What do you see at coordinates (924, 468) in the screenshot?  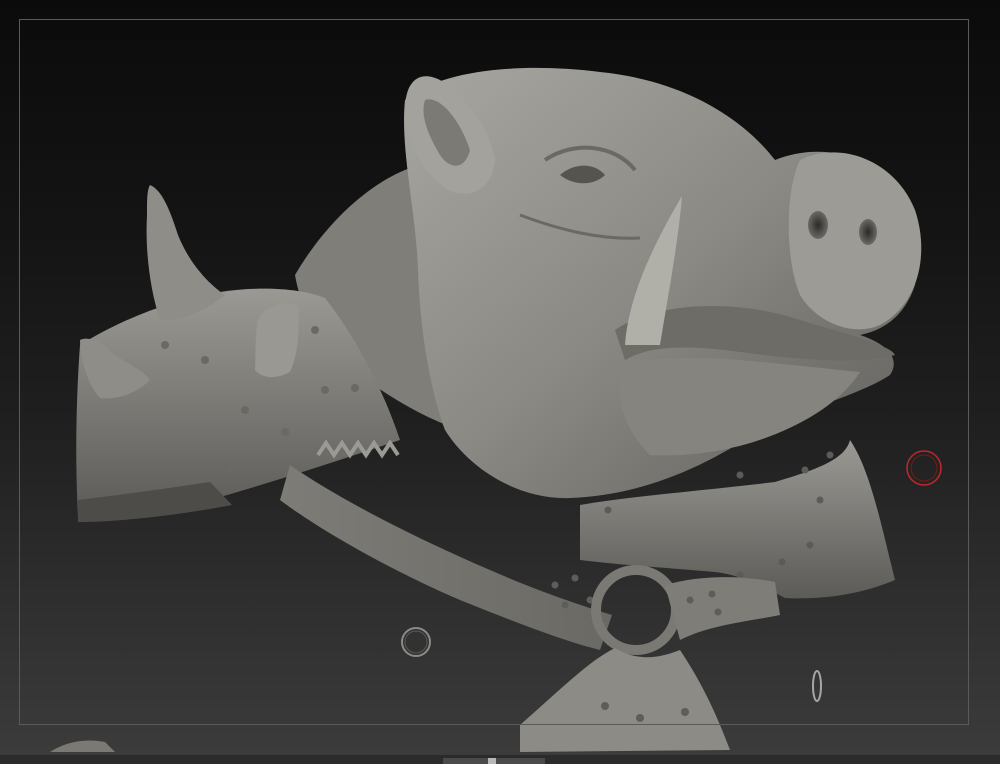 I see `brush-cursor-icon` at bounding box center [924, 468].